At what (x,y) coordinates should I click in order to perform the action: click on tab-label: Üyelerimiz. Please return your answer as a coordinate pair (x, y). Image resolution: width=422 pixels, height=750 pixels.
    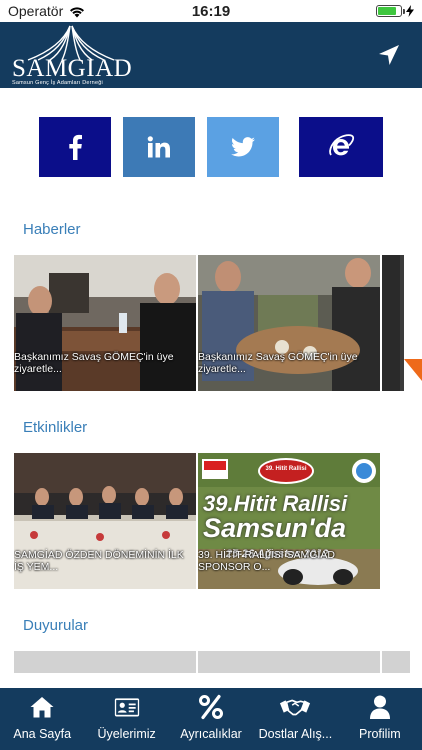
    Looking at the image, I should click on (126, 734).